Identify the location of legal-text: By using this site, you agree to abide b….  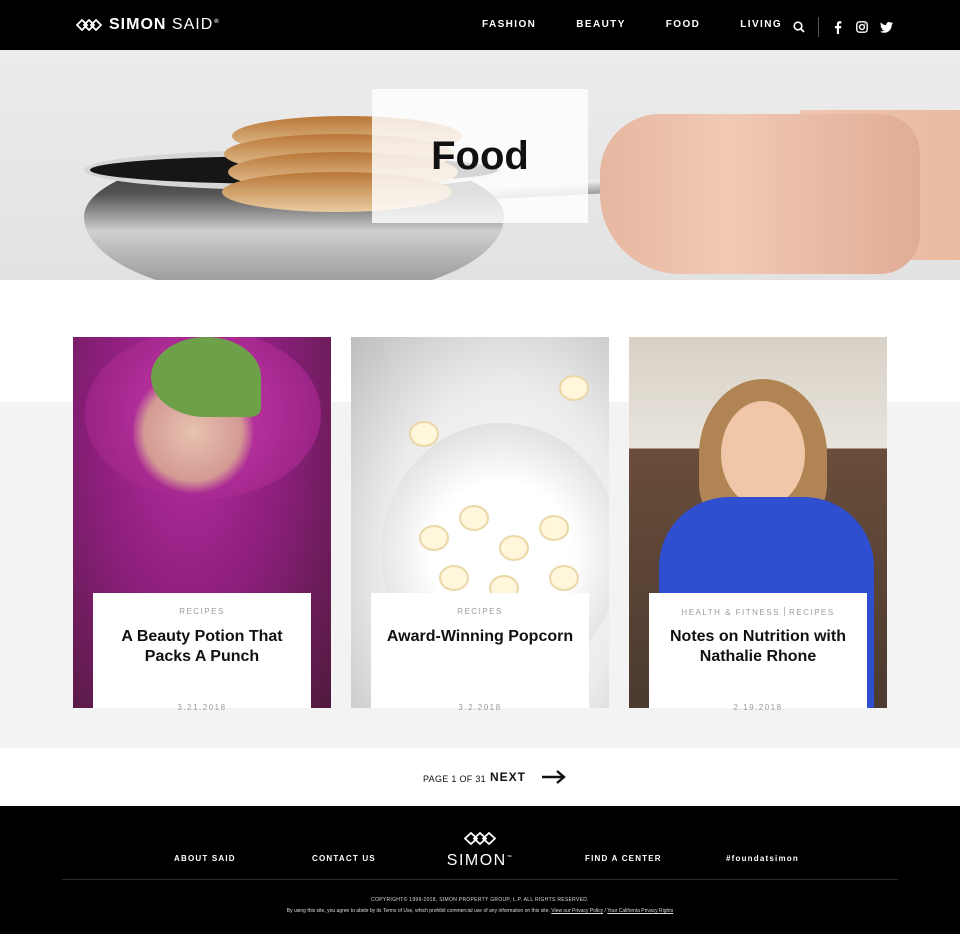
(480, 911).